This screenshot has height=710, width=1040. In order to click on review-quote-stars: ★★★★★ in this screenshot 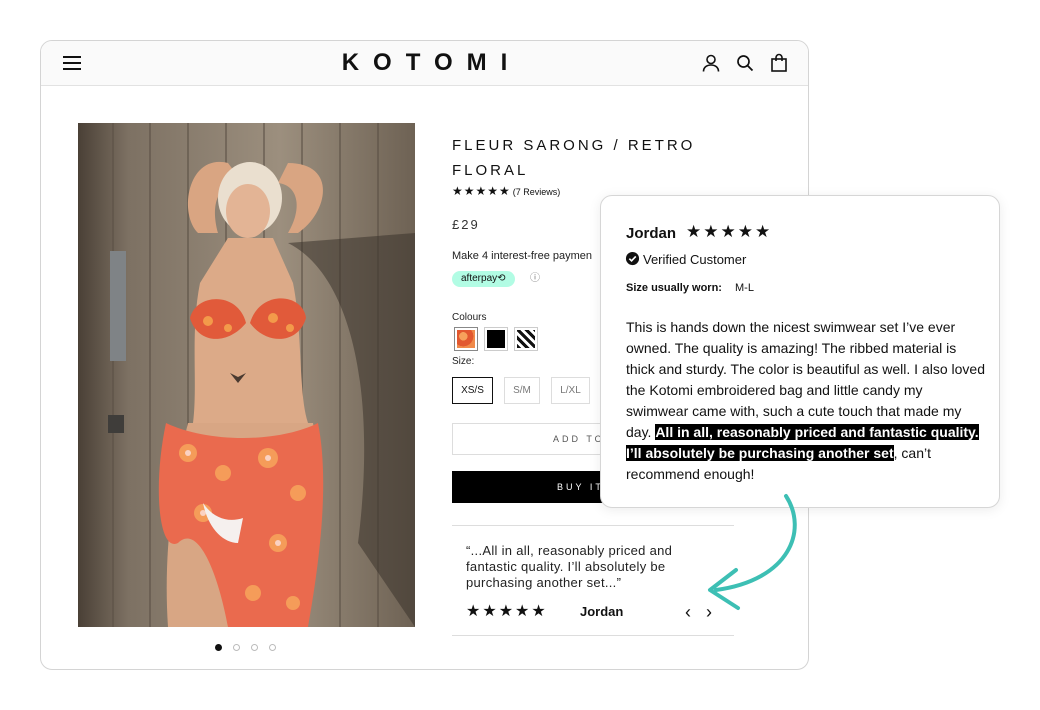, I will do `click(507, 611)`.